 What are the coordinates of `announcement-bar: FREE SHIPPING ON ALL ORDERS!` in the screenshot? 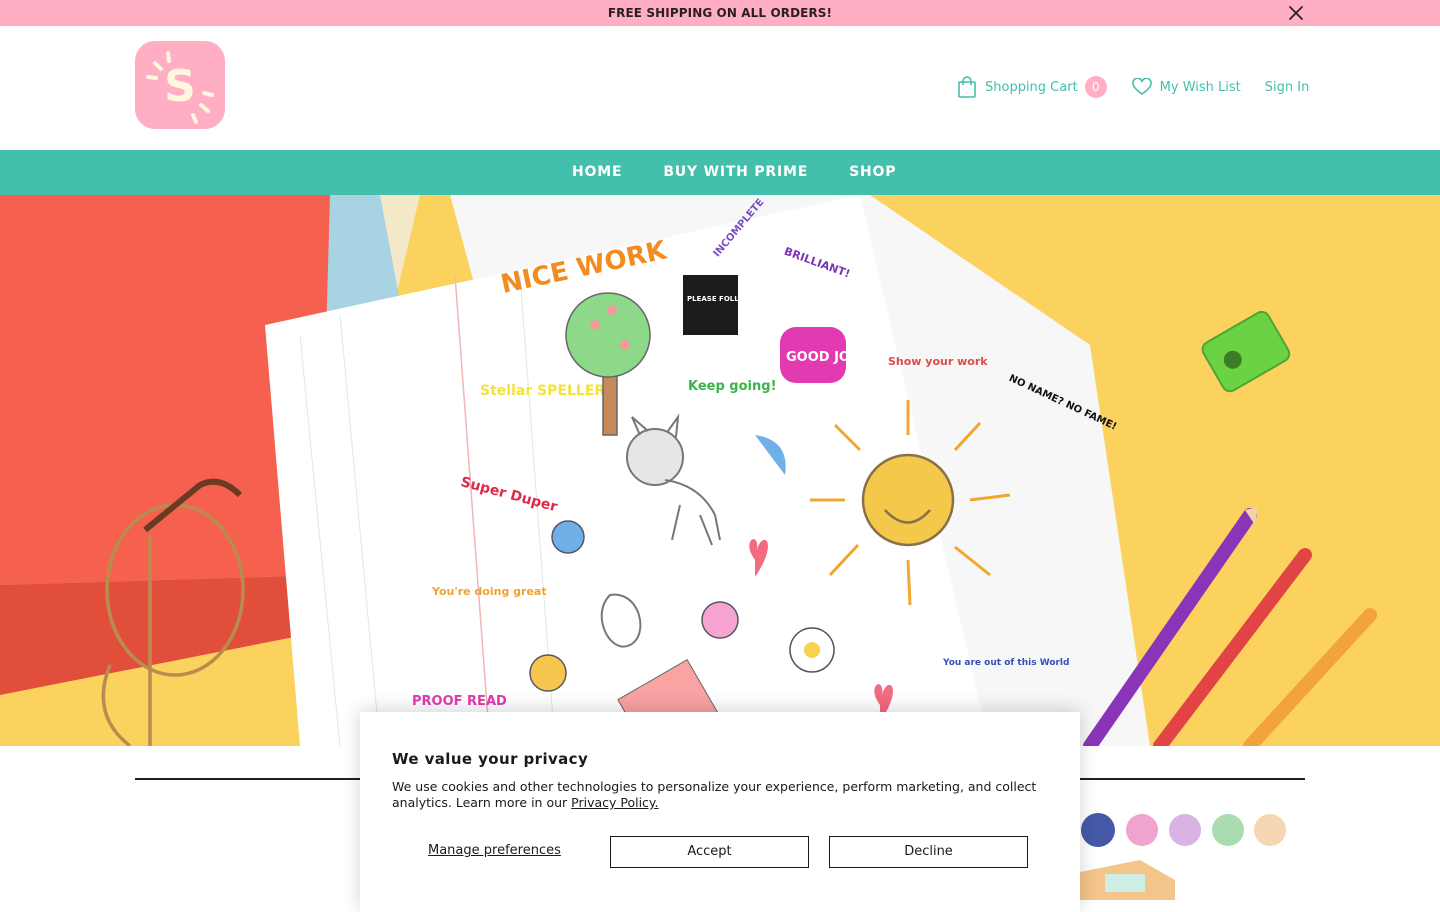 It's located at (720, 13).